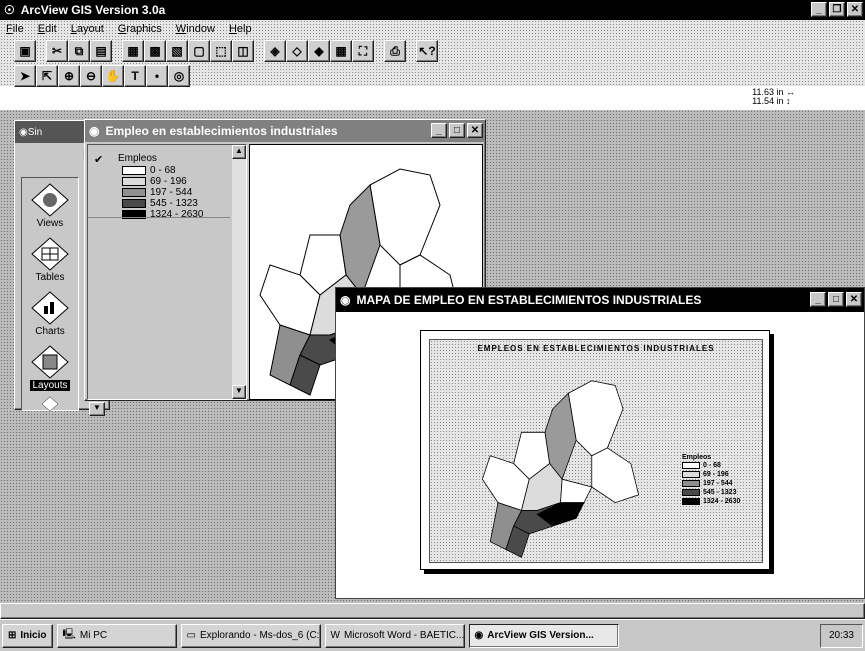  Describe the element at coordinates (50, 254) in the screenshot. I see `tables-icon` at that location.